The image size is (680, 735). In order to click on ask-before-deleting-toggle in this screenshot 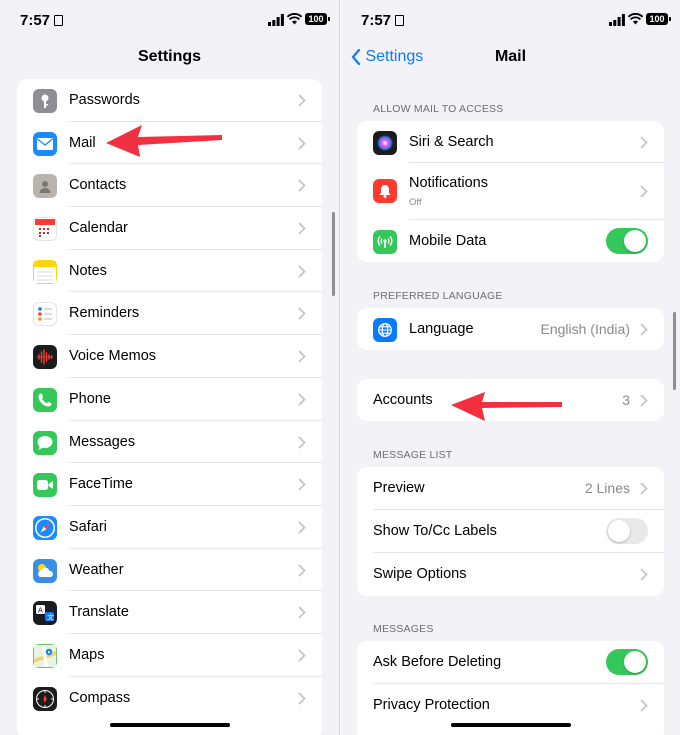, I will do `click(627, 662)`.